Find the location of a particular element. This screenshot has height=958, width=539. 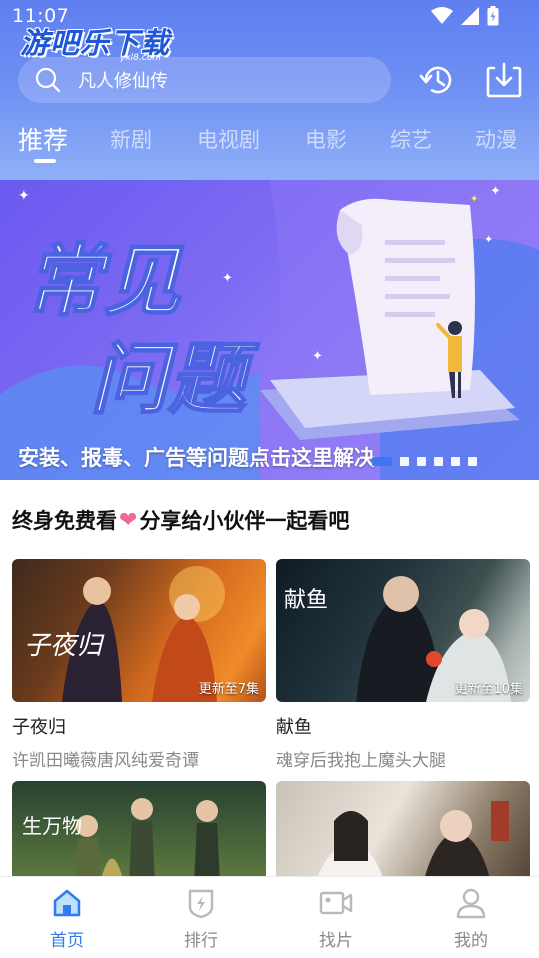

video-card: 子夜归 更新至7集 子夜归 许凯田曦薇唐风纯爱奇谭 is located at coordinates (139, 665).